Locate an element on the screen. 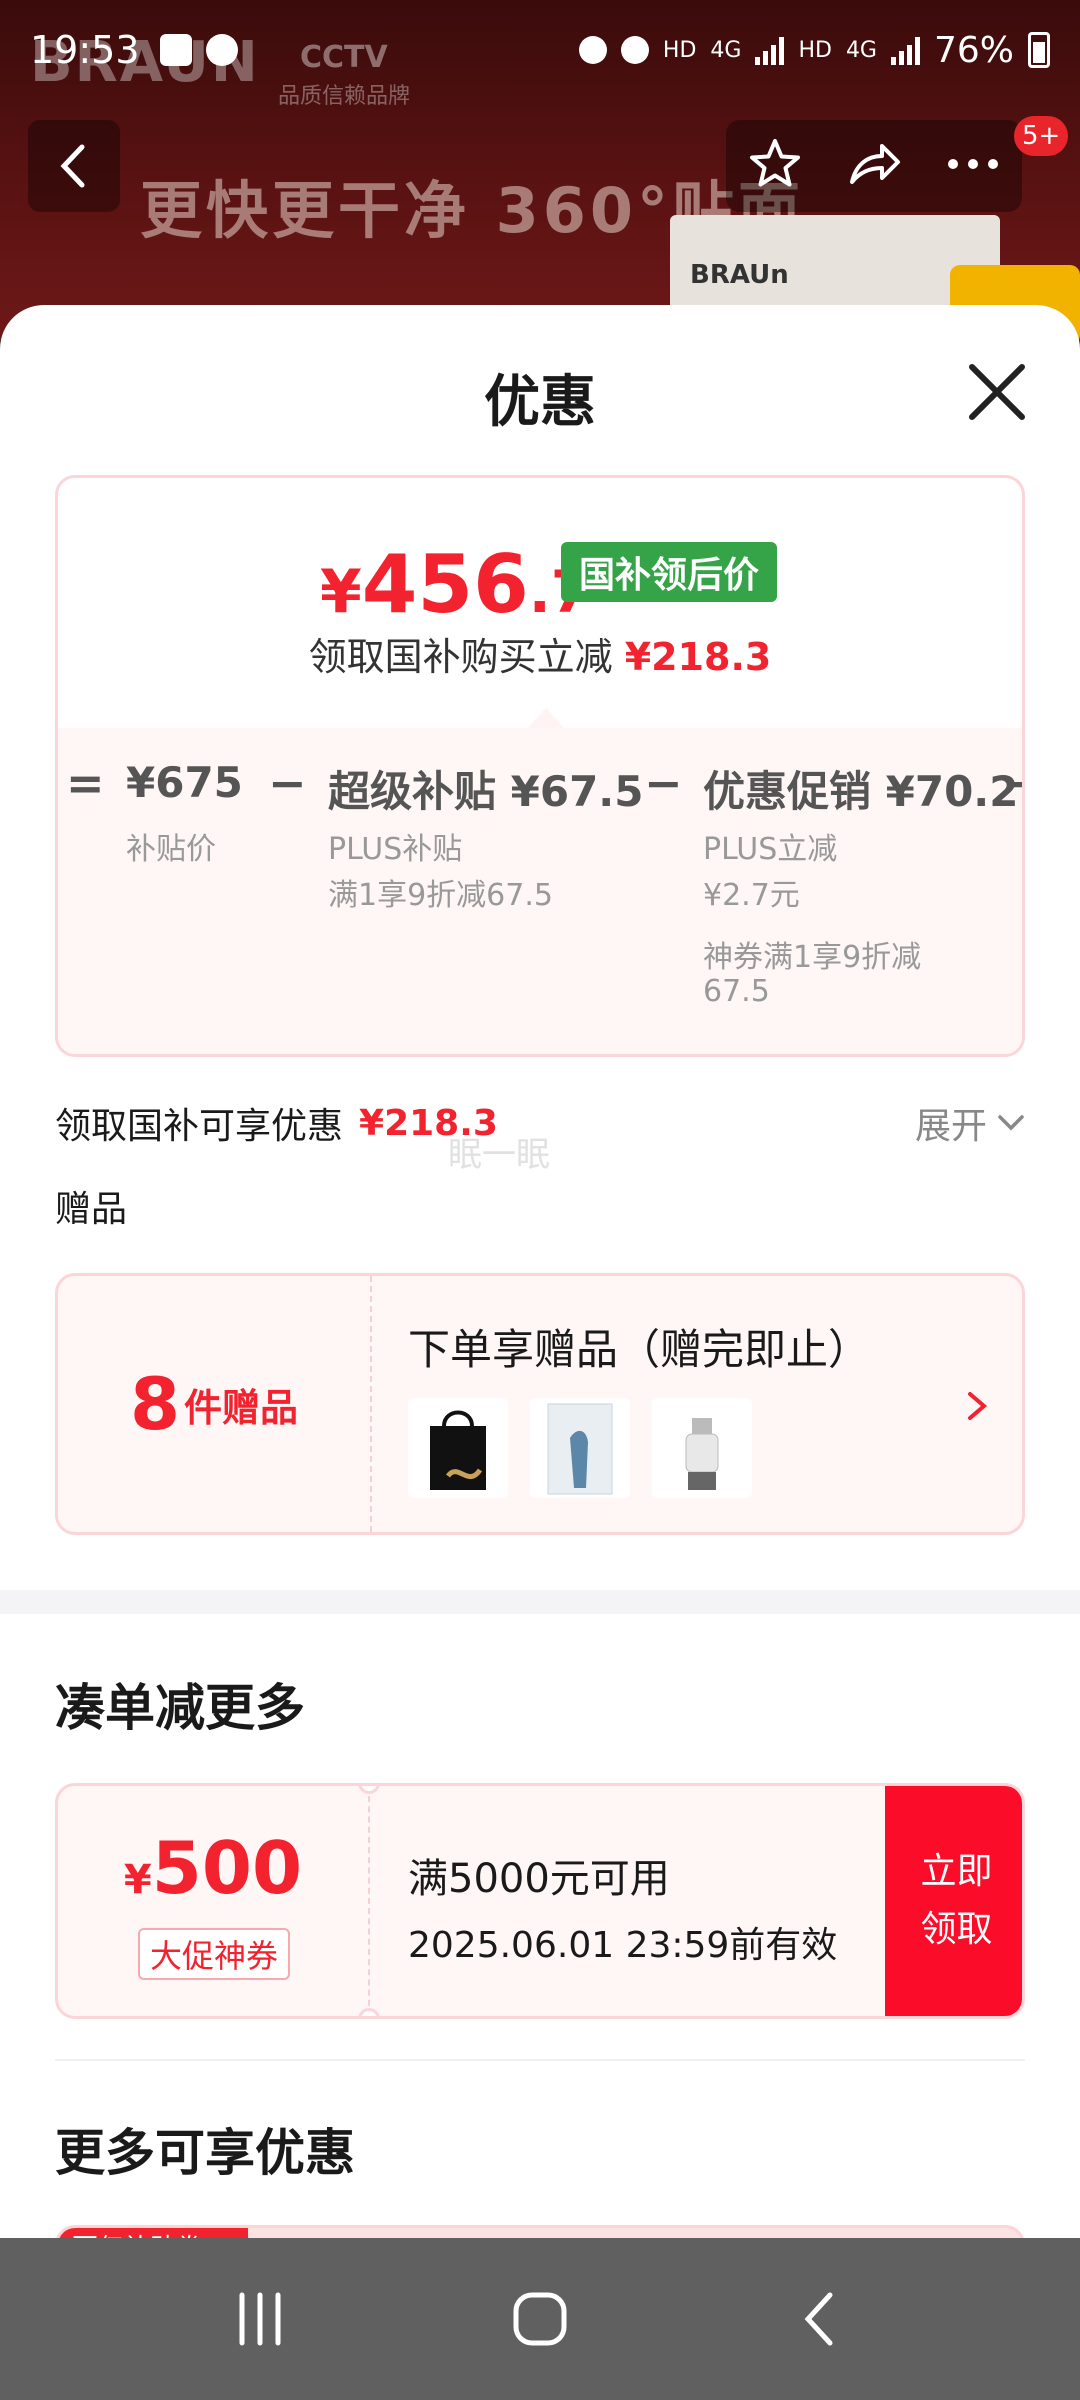 Image resolution: width=1080 pixels, height=2400 pixels. breakdown-label: 神券满1享9折减 is located at coordinates (812, 957).